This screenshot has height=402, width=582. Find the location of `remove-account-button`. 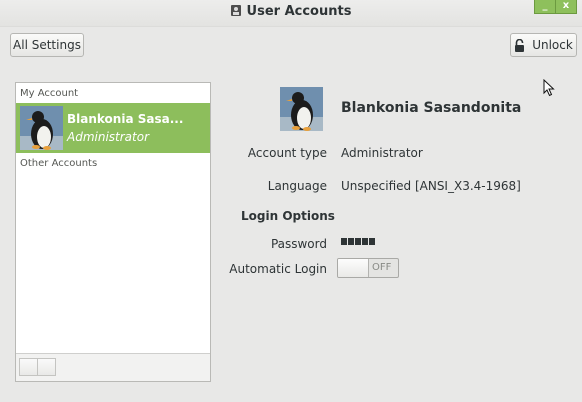

remove-account-button is located at coordinates (46, 367).